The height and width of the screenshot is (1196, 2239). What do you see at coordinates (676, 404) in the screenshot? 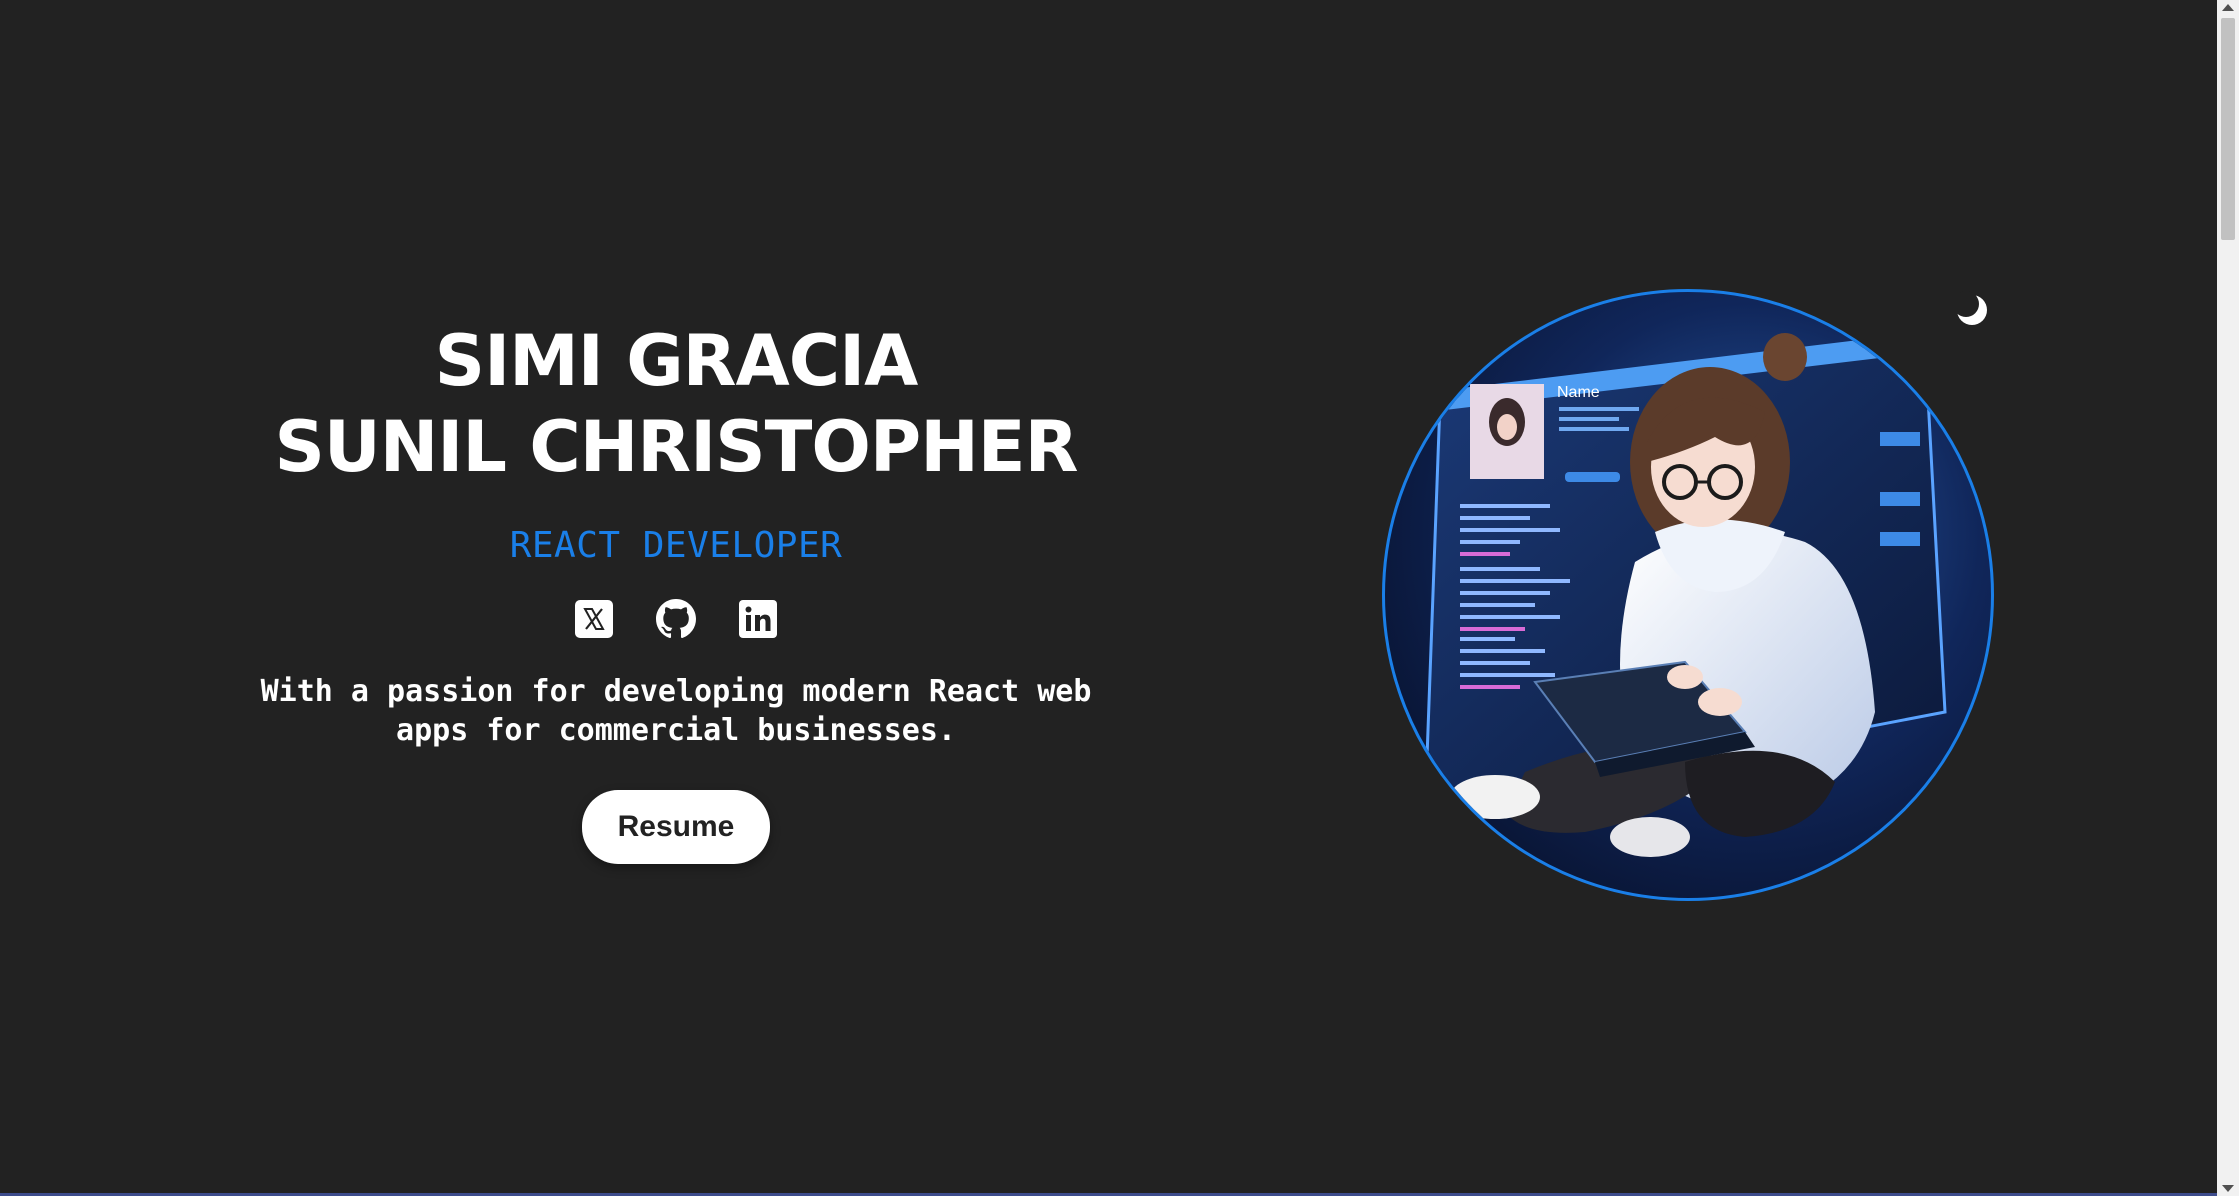
I see `hero-name: SIMI GRACIA SUNIL CHRISTOPHER` at bounding box center [676, 404].